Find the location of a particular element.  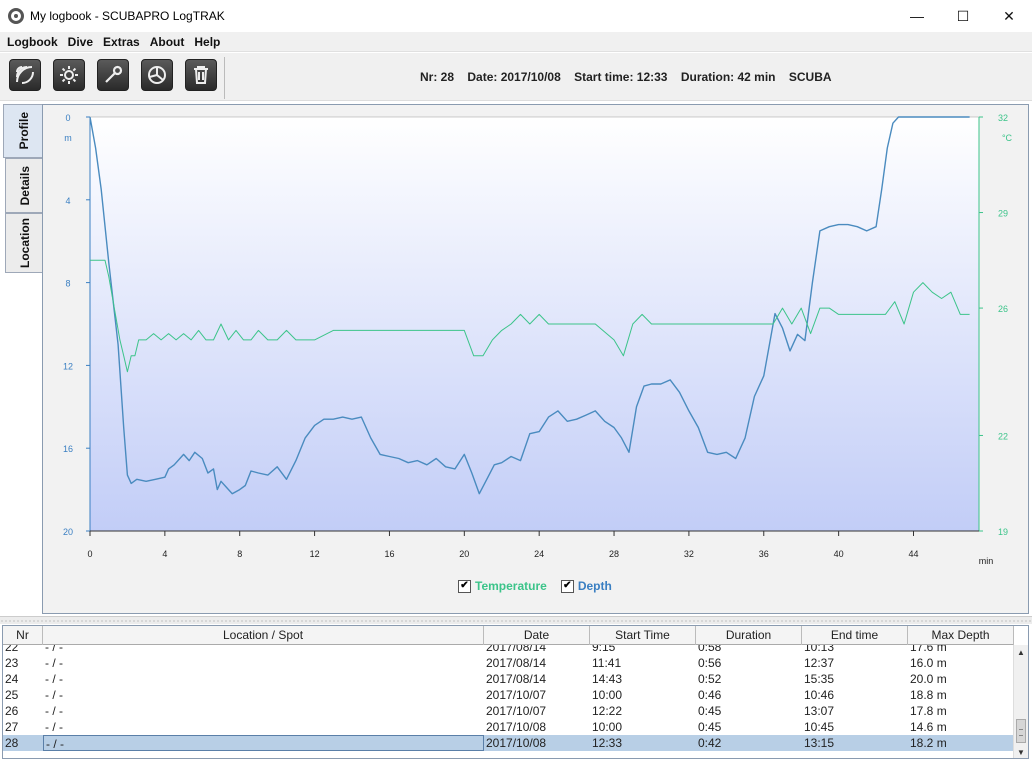

time-tick-label: 36 is located at coordinates (764, 554).